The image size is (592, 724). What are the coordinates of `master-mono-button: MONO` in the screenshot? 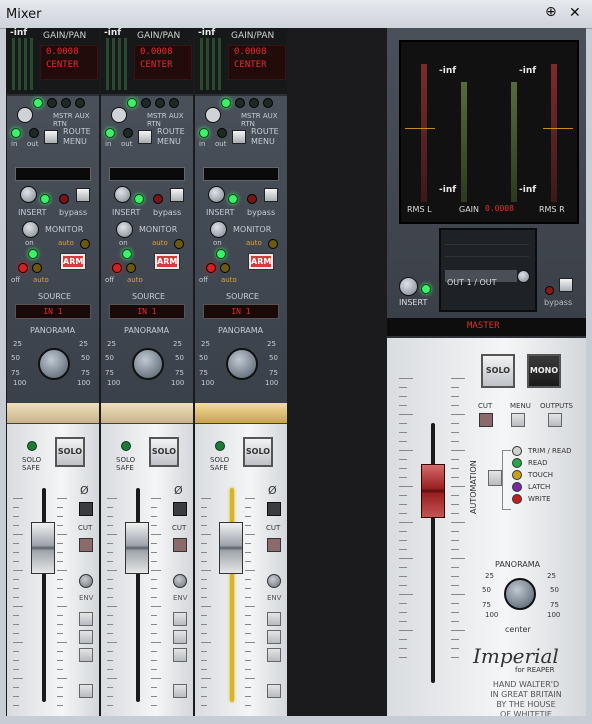 It's located at (544, 371).